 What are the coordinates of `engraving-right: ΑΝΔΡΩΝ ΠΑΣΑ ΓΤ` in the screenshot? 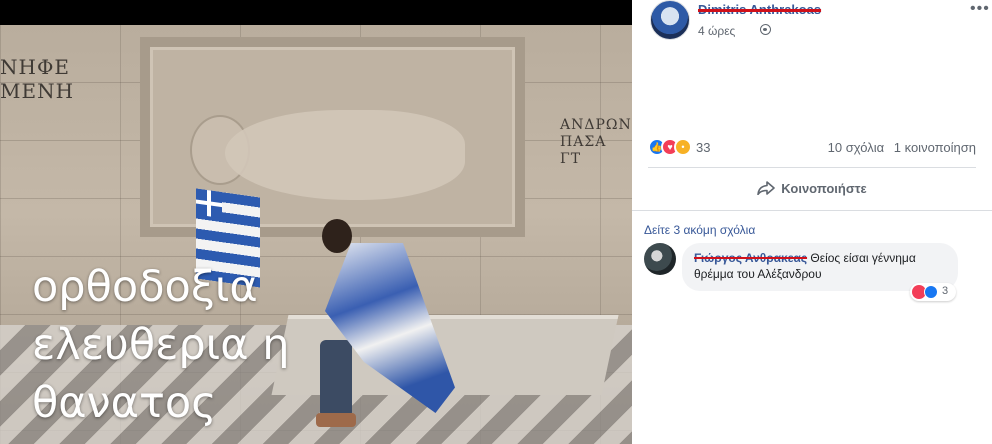 It's located at (596, 142).